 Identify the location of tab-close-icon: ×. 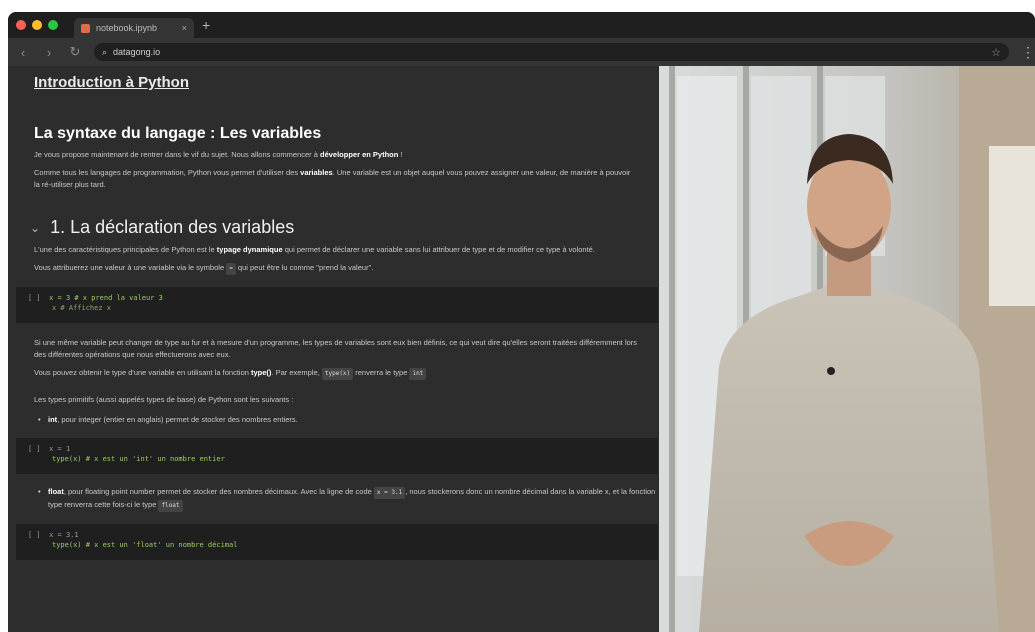
(184, 28).